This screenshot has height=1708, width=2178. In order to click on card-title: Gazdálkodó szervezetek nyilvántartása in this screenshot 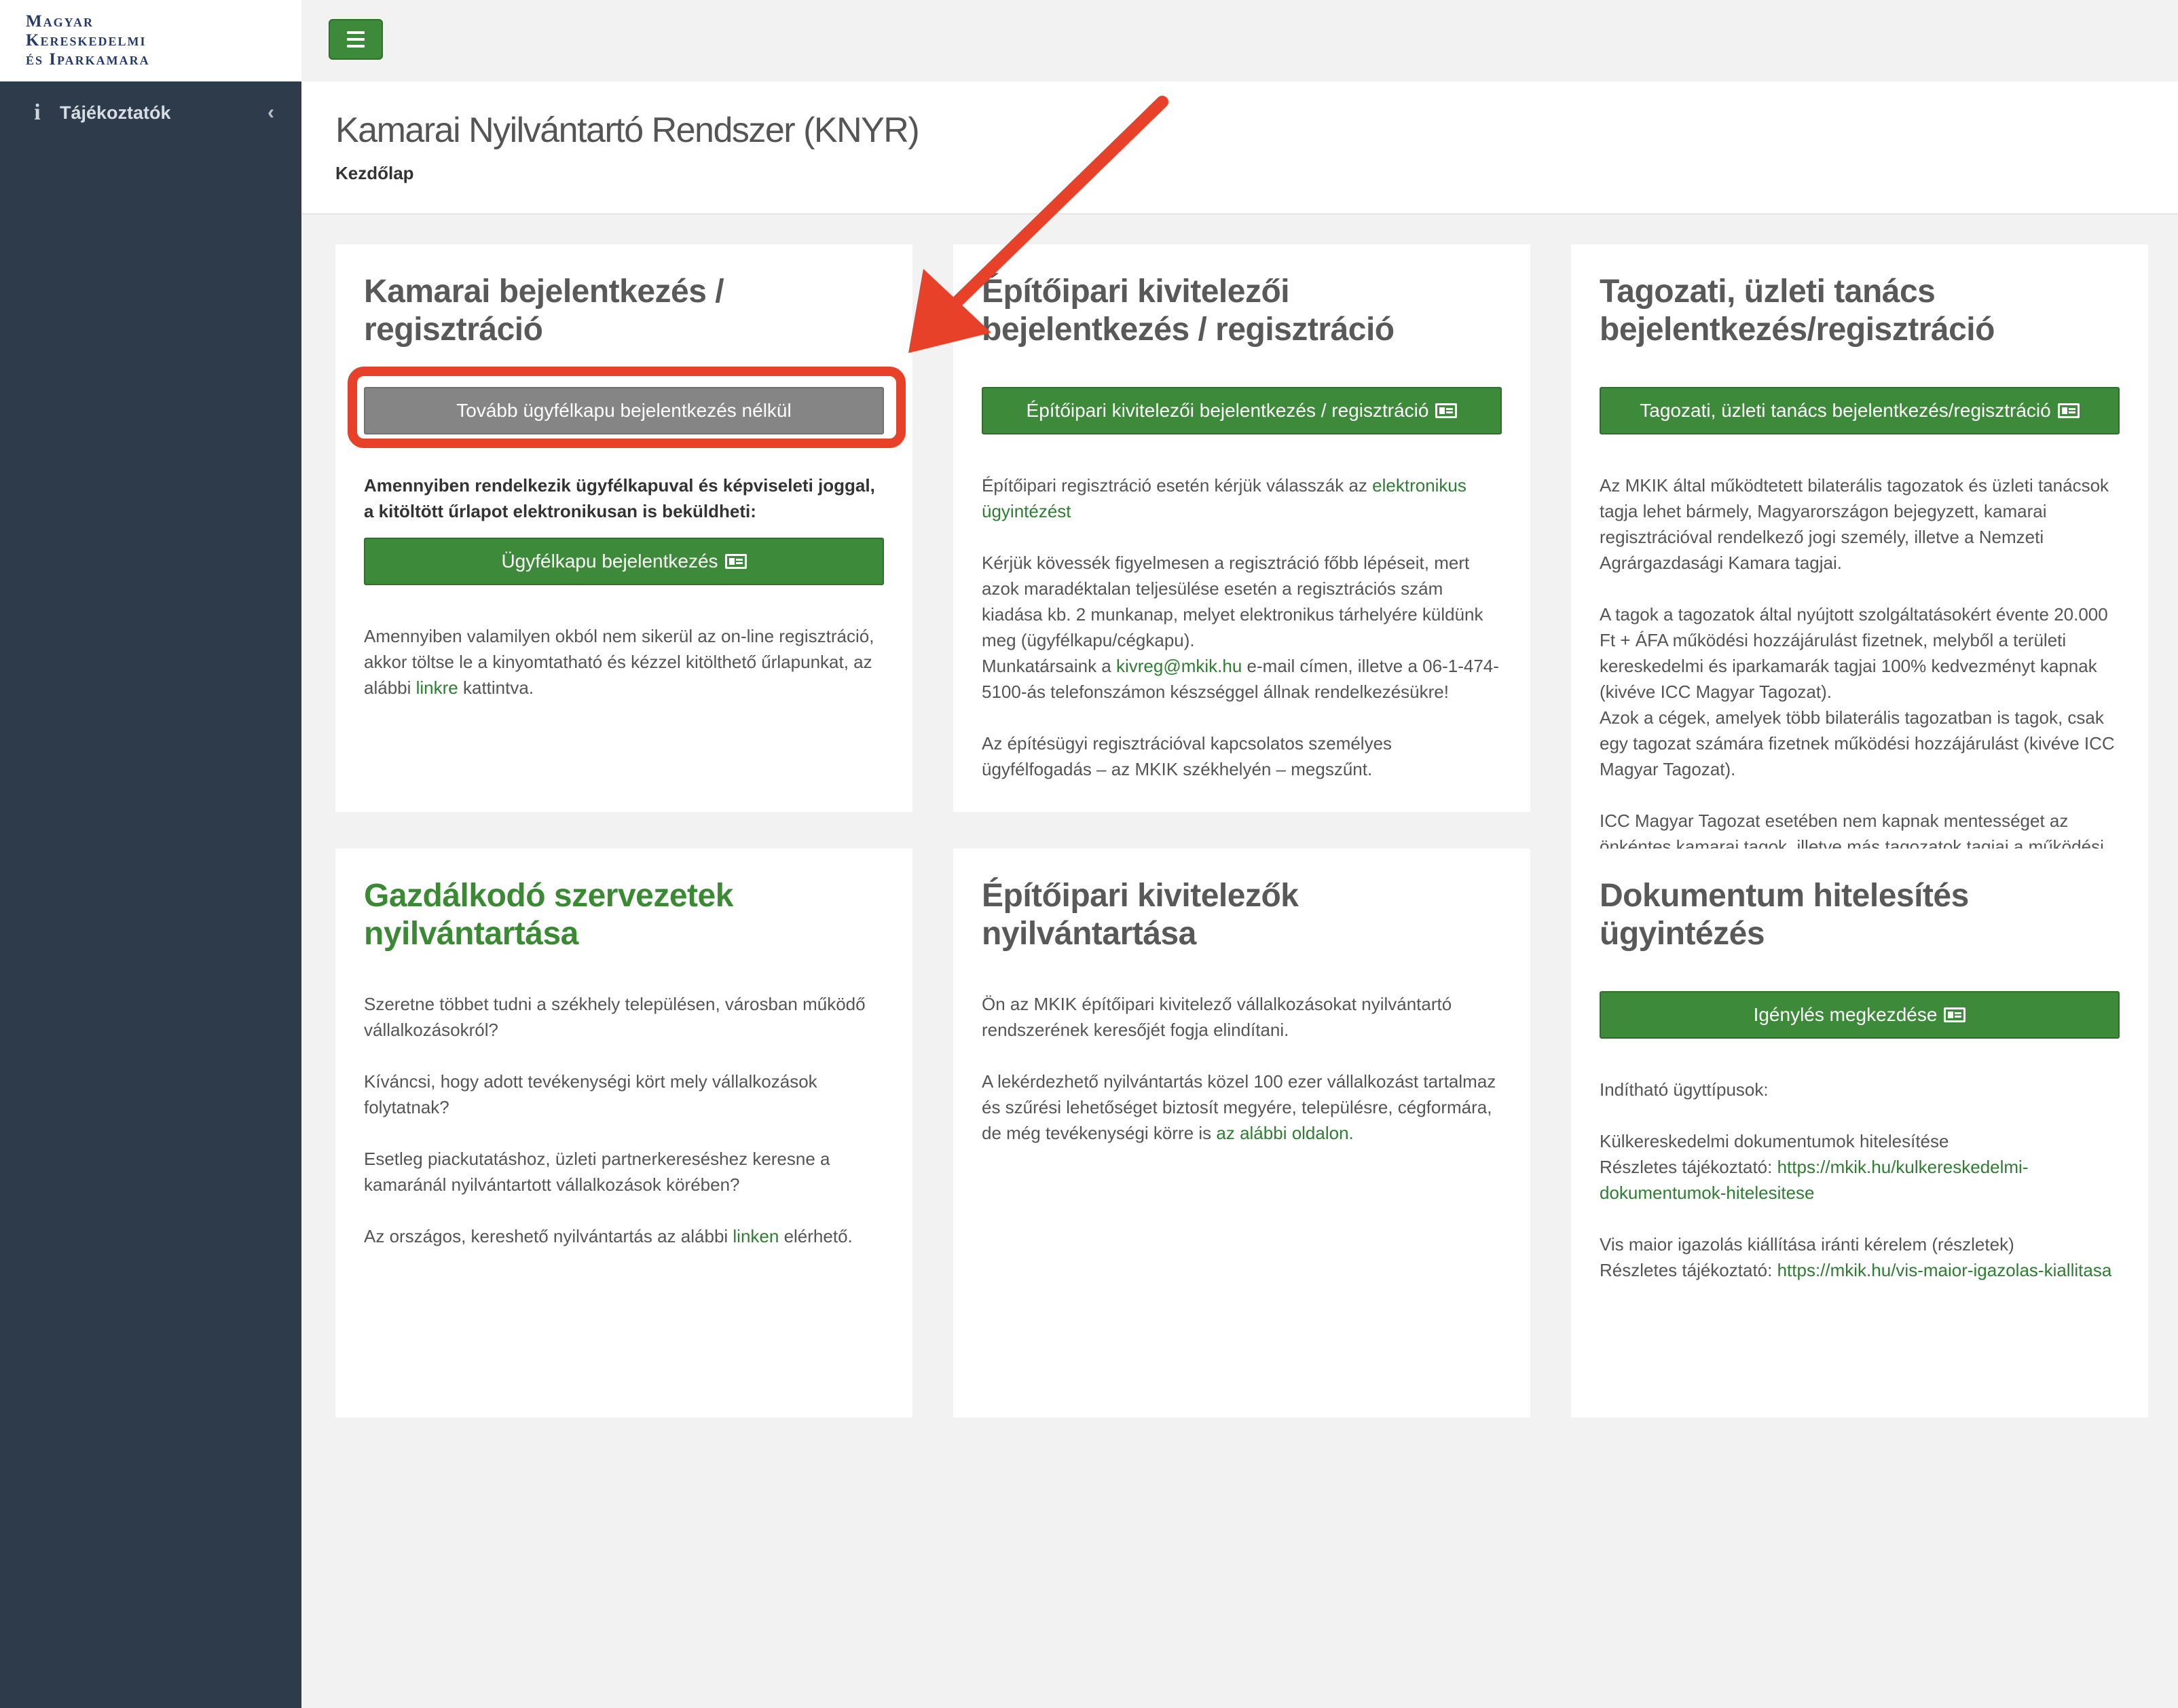, I will do `click(548, 915)`.